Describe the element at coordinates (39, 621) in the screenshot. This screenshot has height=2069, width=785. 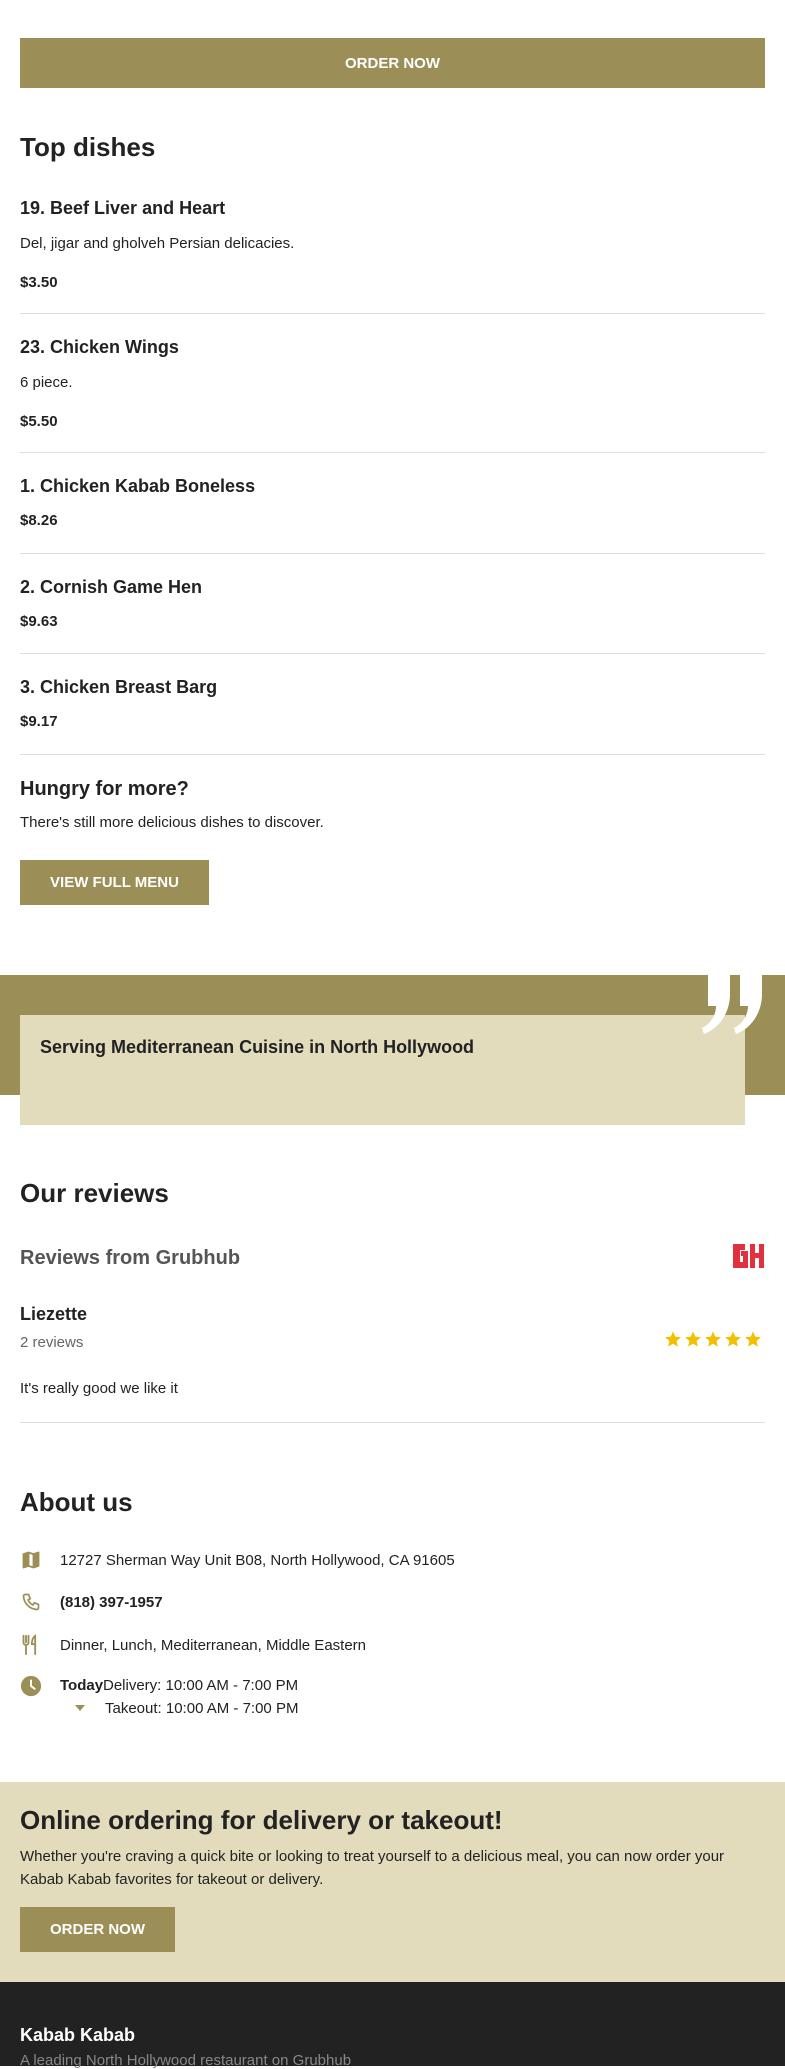
I see `dish-price: $9.63` at that location.